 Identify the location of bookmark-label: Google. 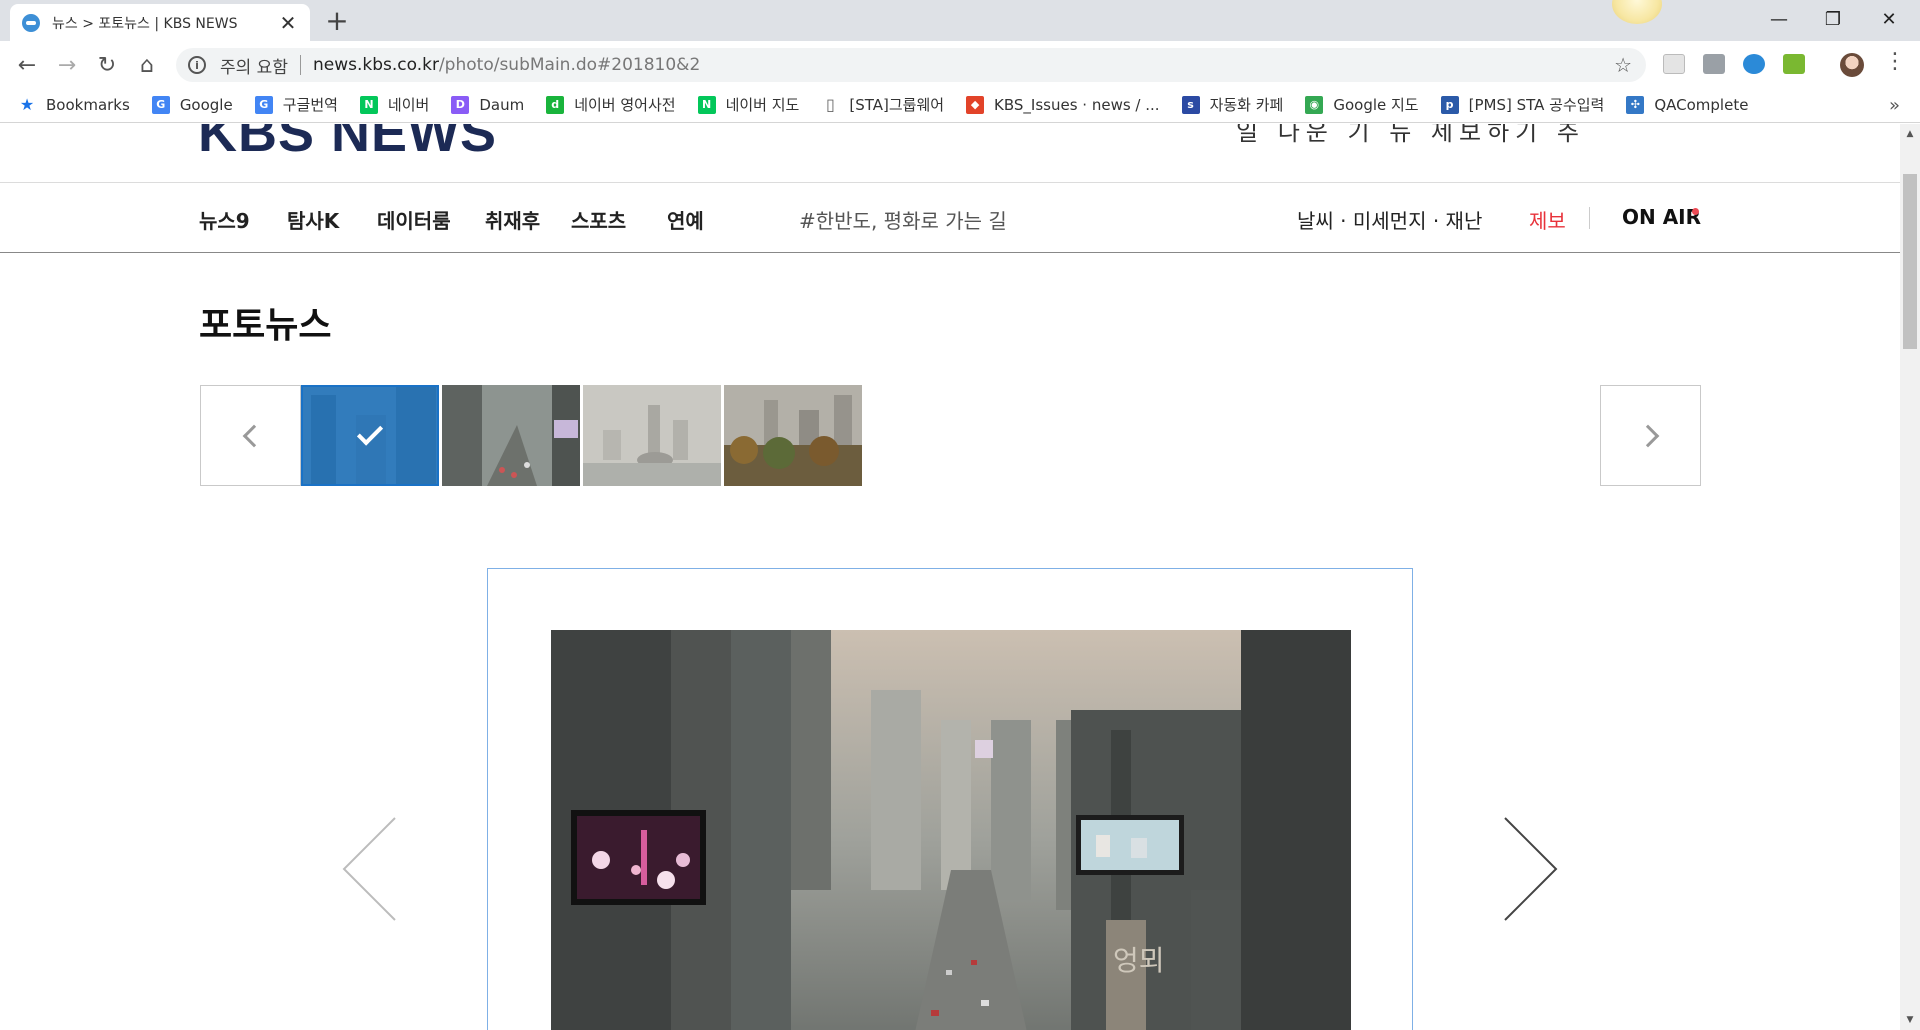
(206, 104).